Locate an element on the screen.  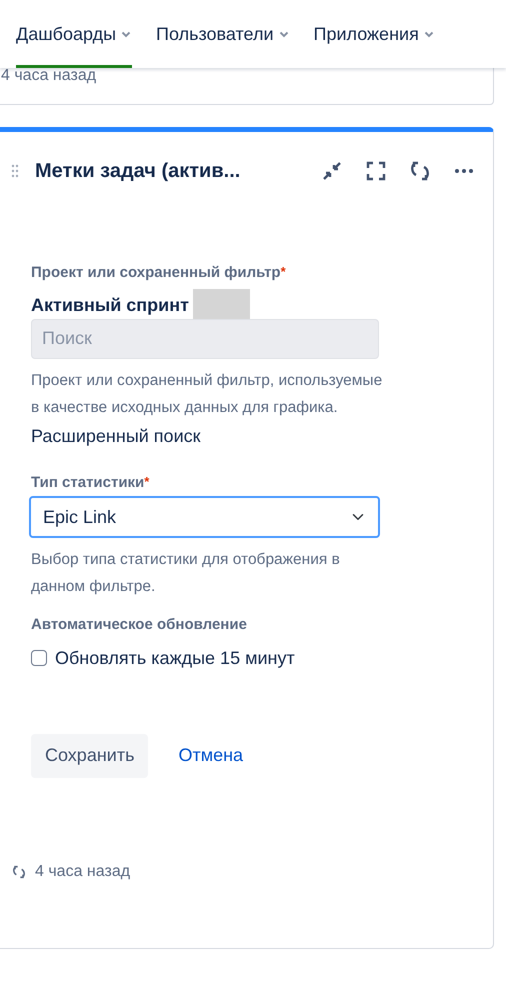
field-label: Автоматическое обновление is located at coordinates (139, 625).